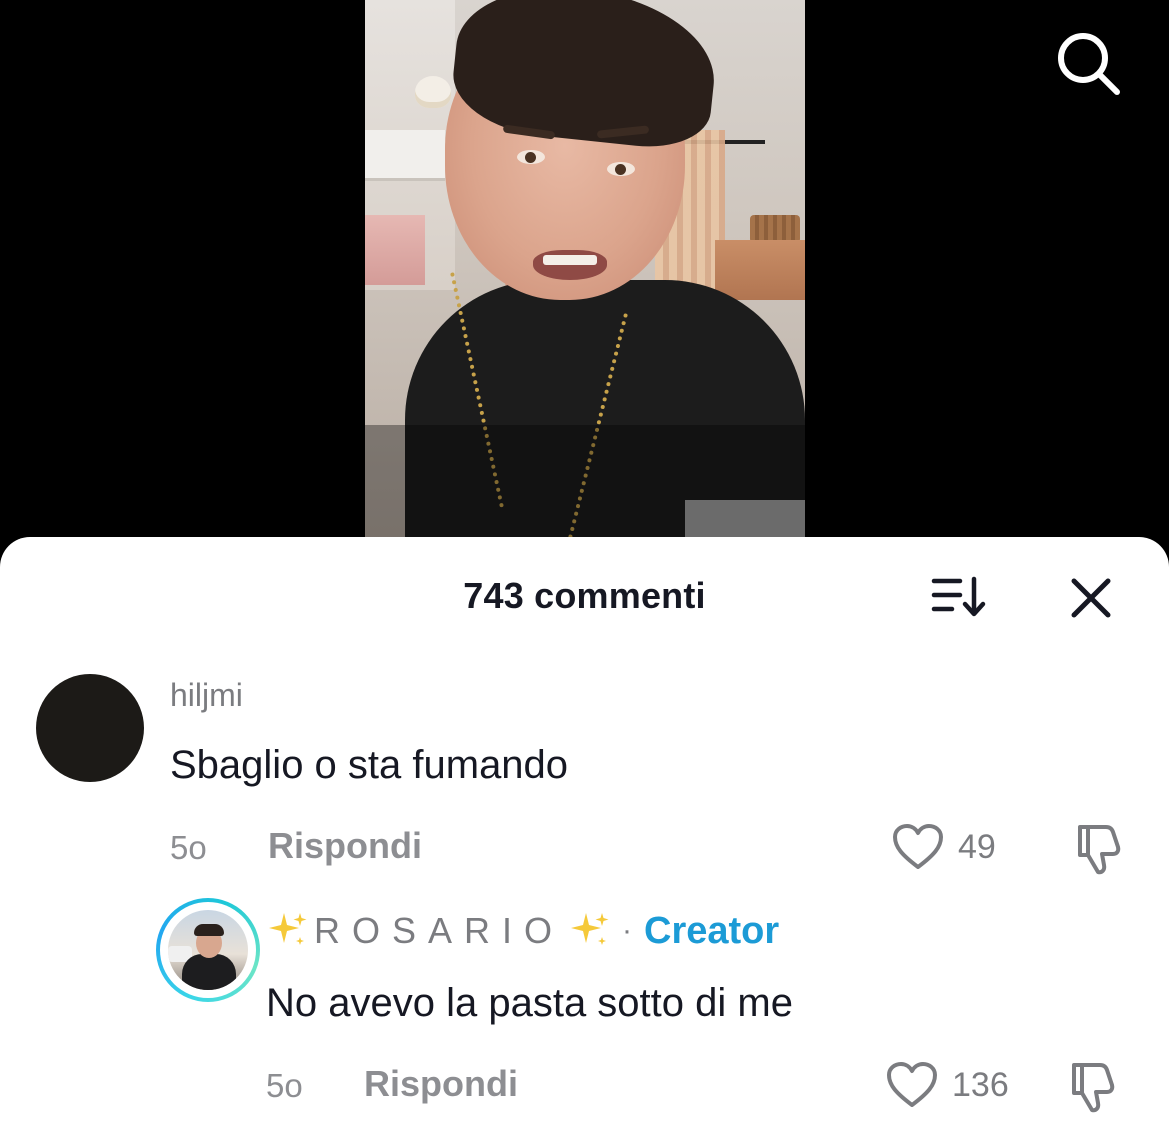  I want to click on video-shelf, so click(760, 270).